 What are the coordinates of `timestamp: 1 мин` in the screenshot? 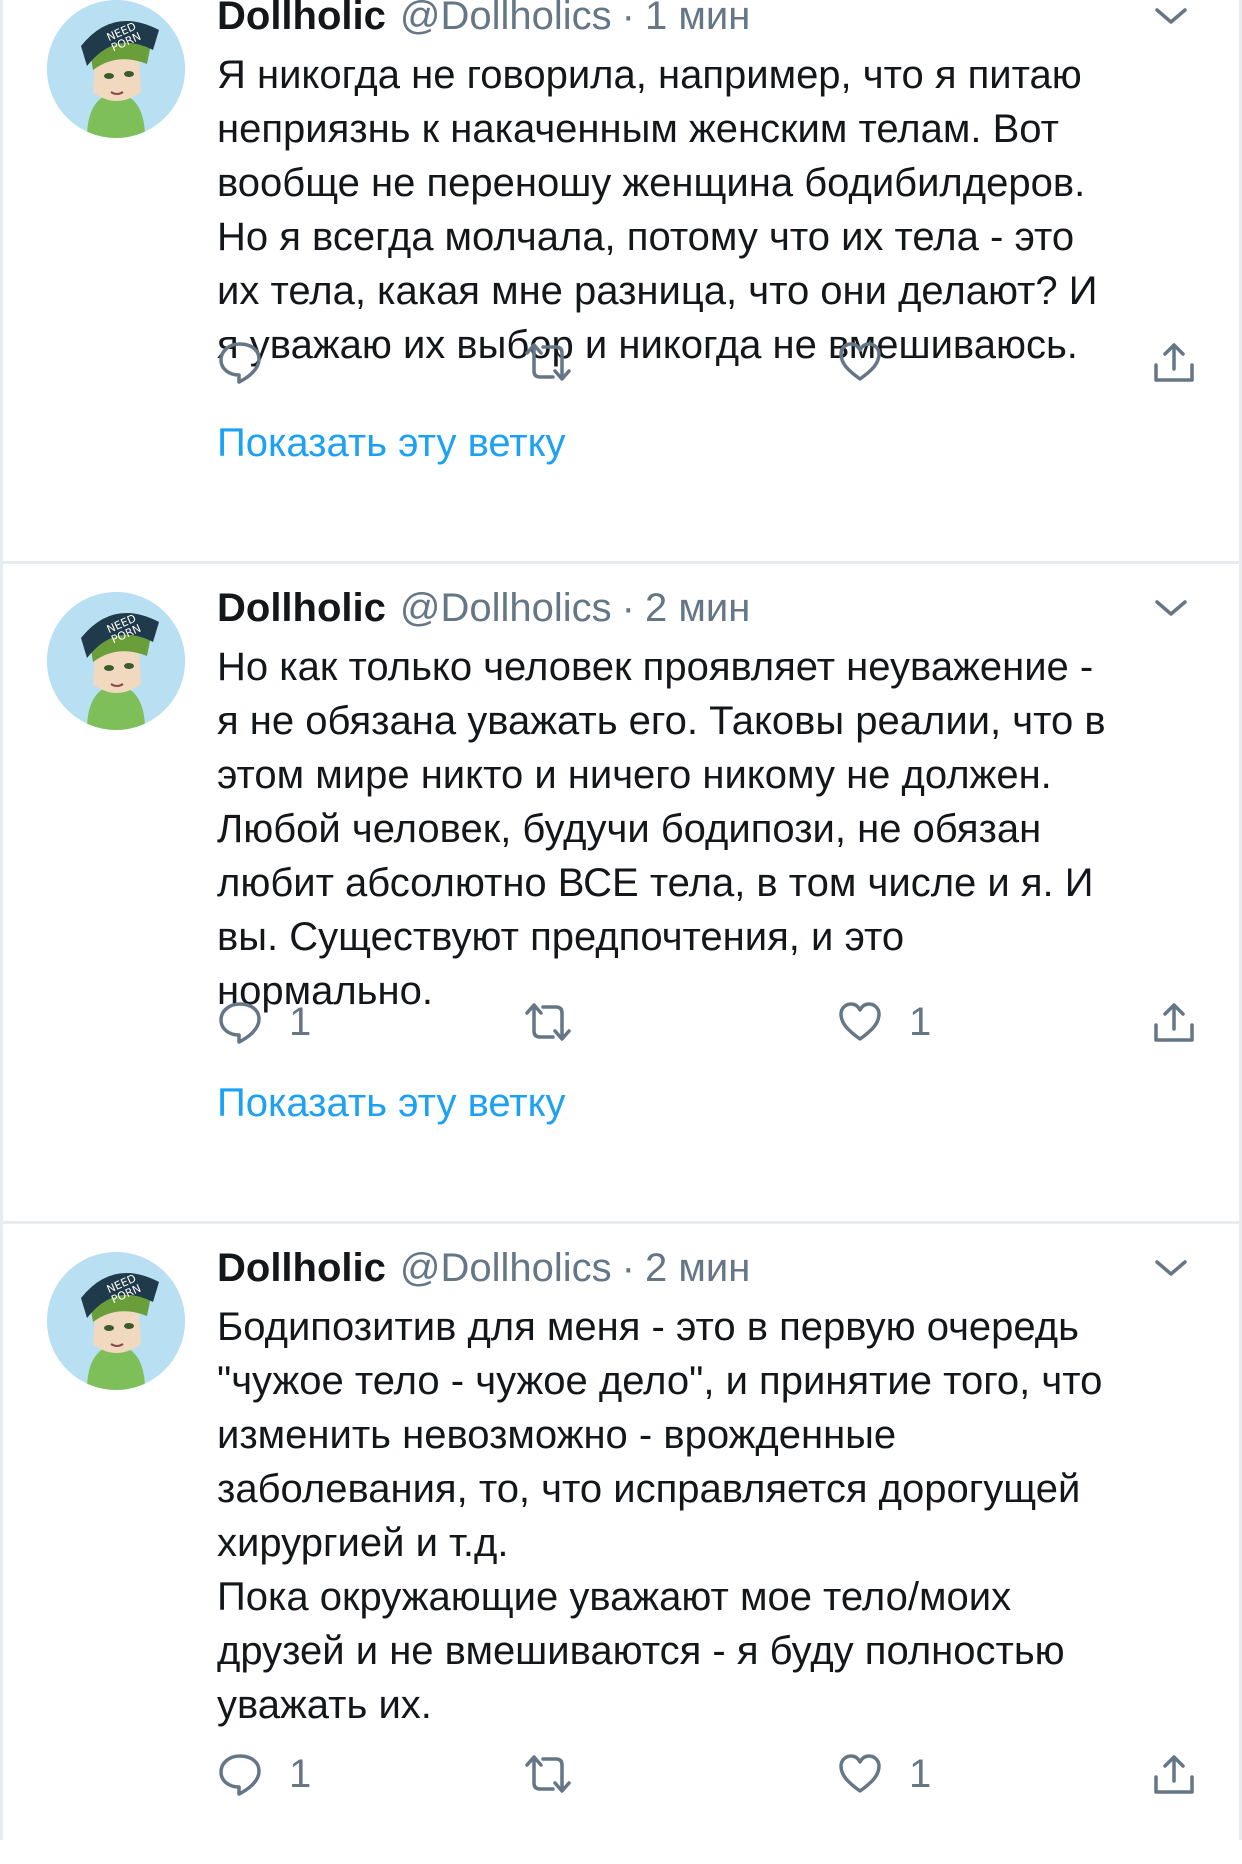 It's located at (697, 19).